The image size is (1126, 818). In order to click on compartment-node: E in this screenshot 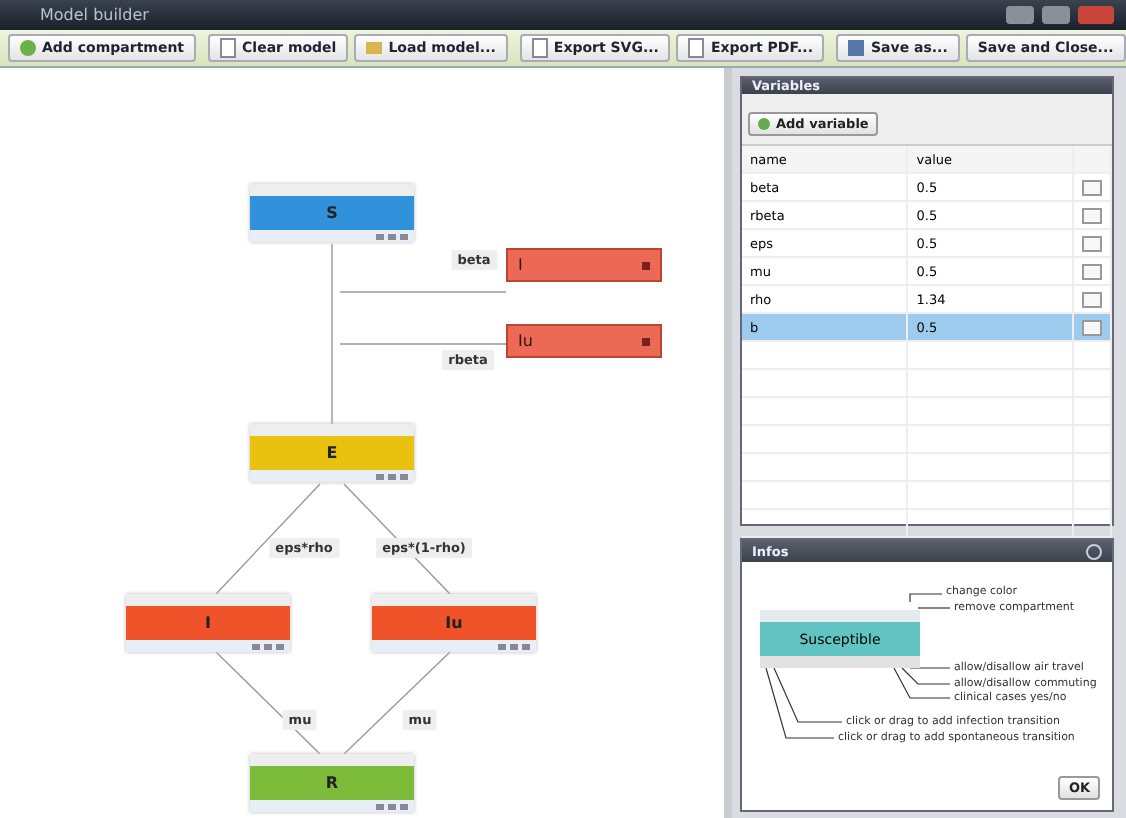, I will do `click(332, 453)`.